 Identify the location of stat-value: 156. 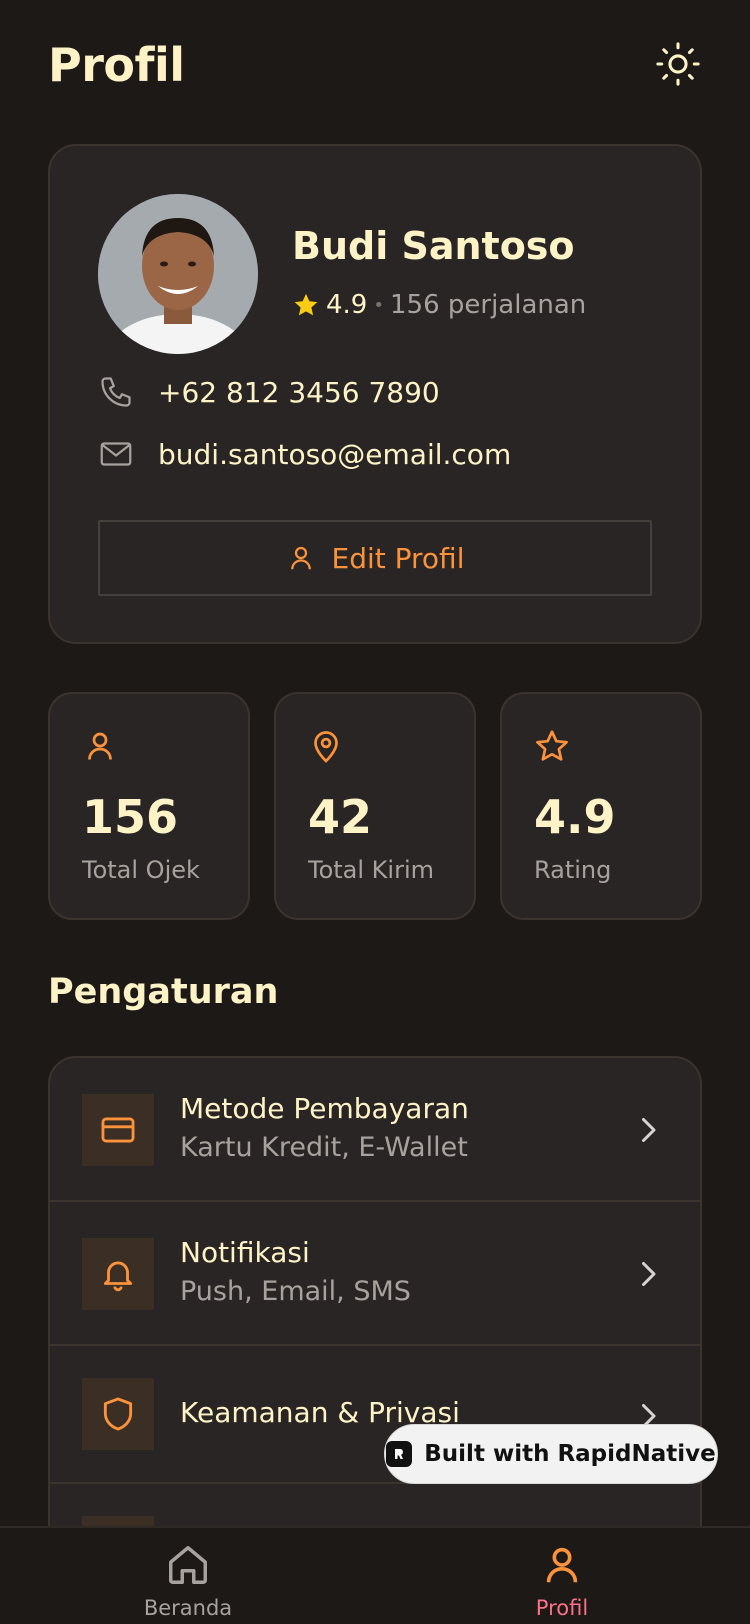
(130, 817).